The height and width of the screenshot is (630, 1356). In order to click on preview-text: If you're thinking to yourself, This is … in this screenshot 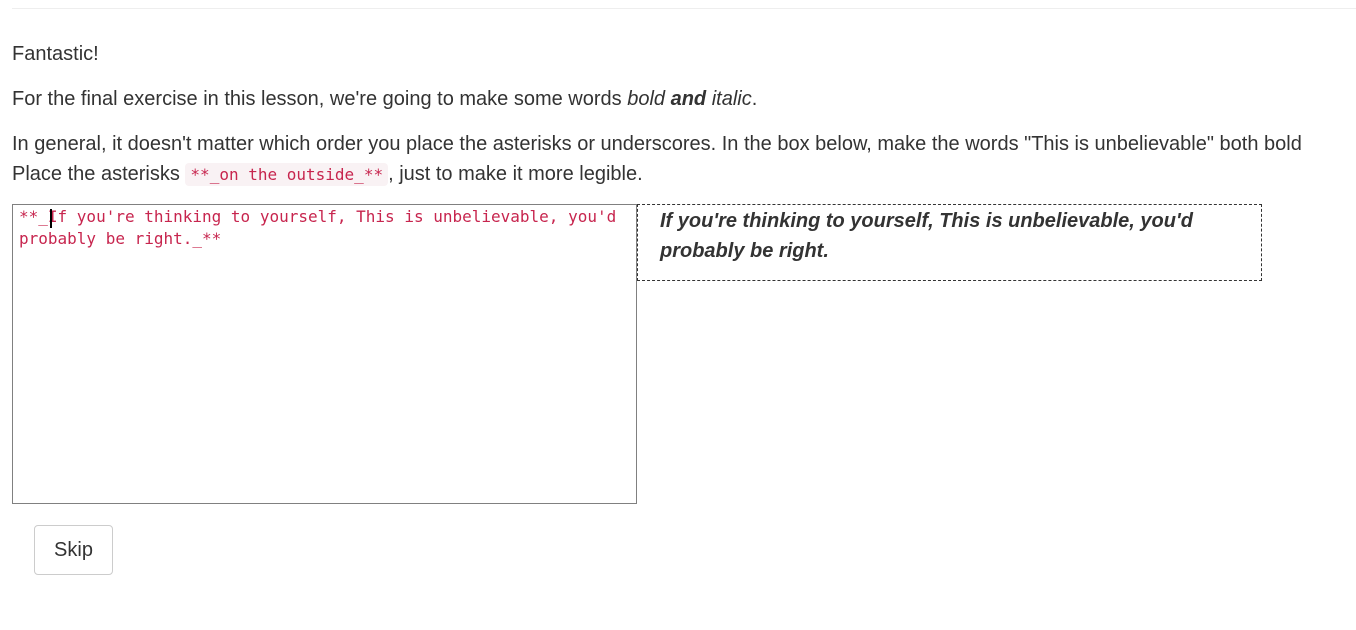, I will do `click(926, 236)`.